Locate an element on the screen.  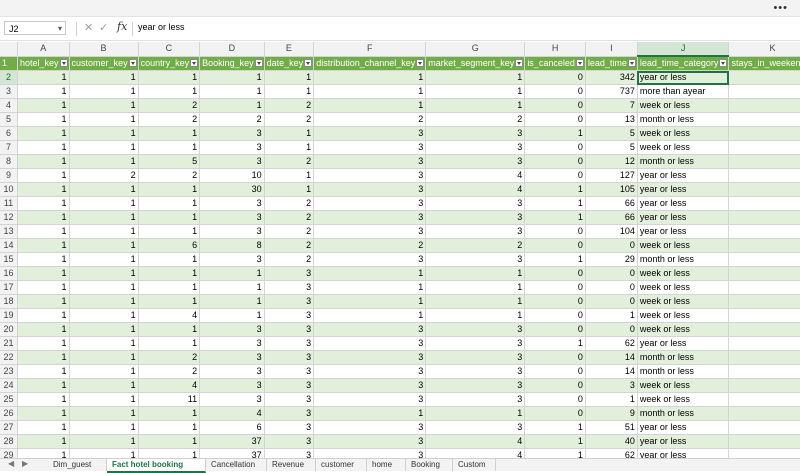
header-cell-country-key: country_key is located at coordinates (169, 63).